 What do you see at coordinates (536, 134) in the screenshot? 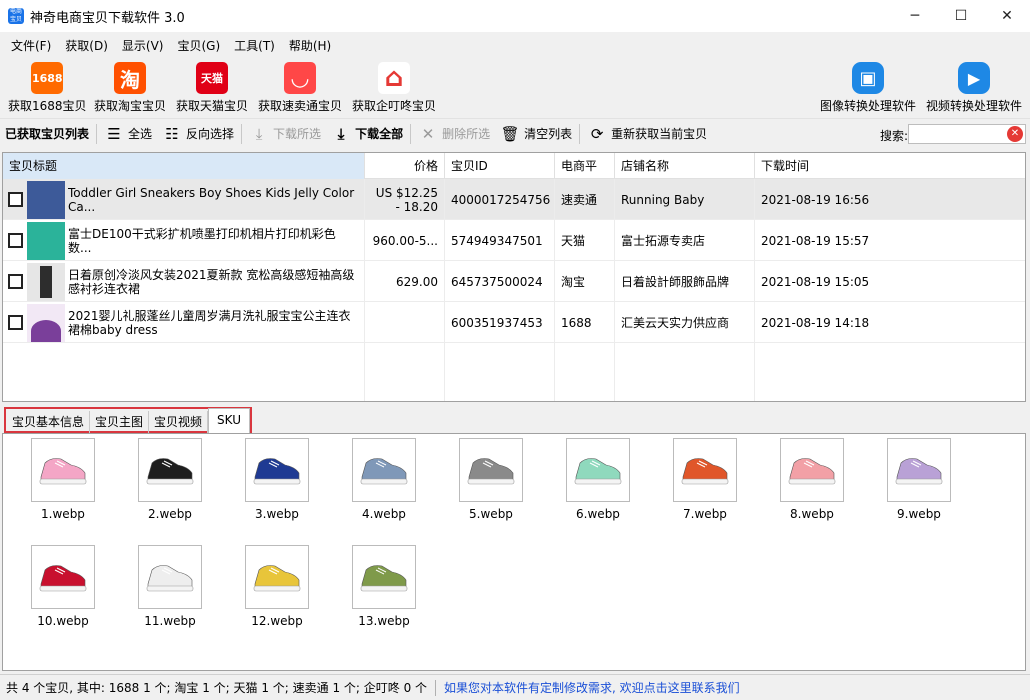
I see `clear-list-button: 🗑 清空列表` at bounding box center [536, 134].